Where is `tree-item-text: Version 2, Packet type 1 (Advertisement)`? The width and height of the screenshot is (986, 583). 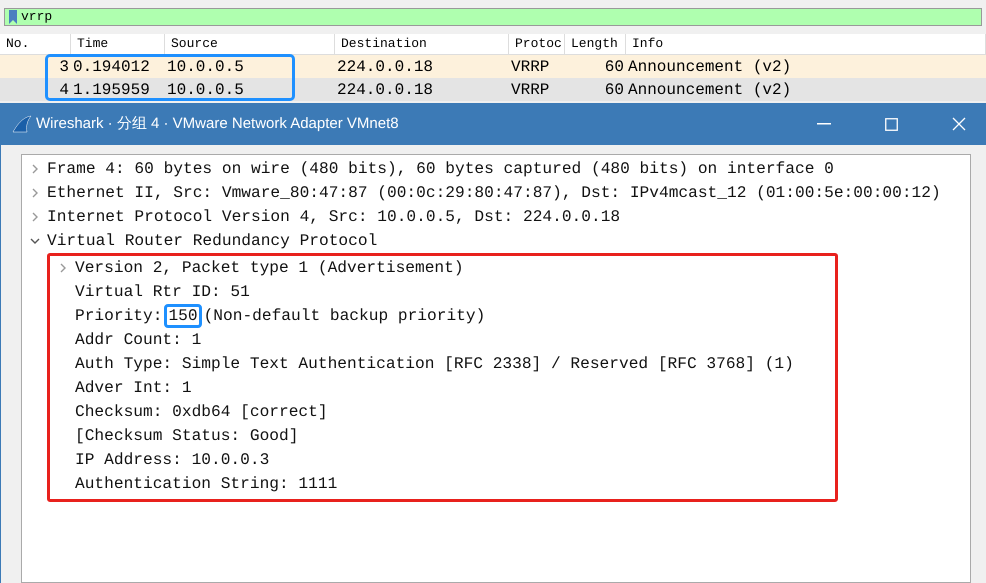
tree-item-text: Version 2, Packet type 1 (Advertisement) is located at coordinates (269, 268).